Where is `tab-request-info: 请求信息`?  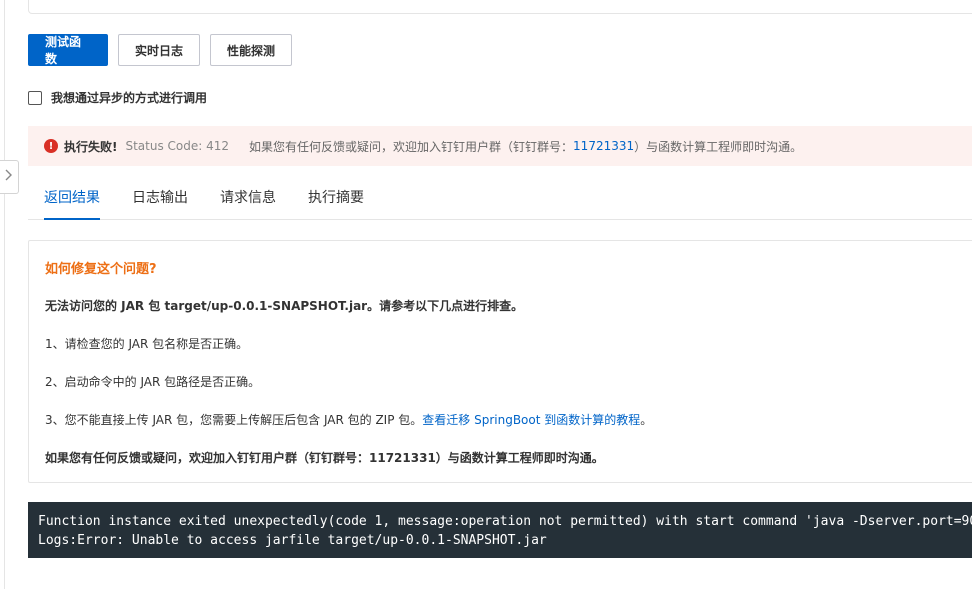
tab-request-info: 请求信息 is located at coordinates (248, 199).